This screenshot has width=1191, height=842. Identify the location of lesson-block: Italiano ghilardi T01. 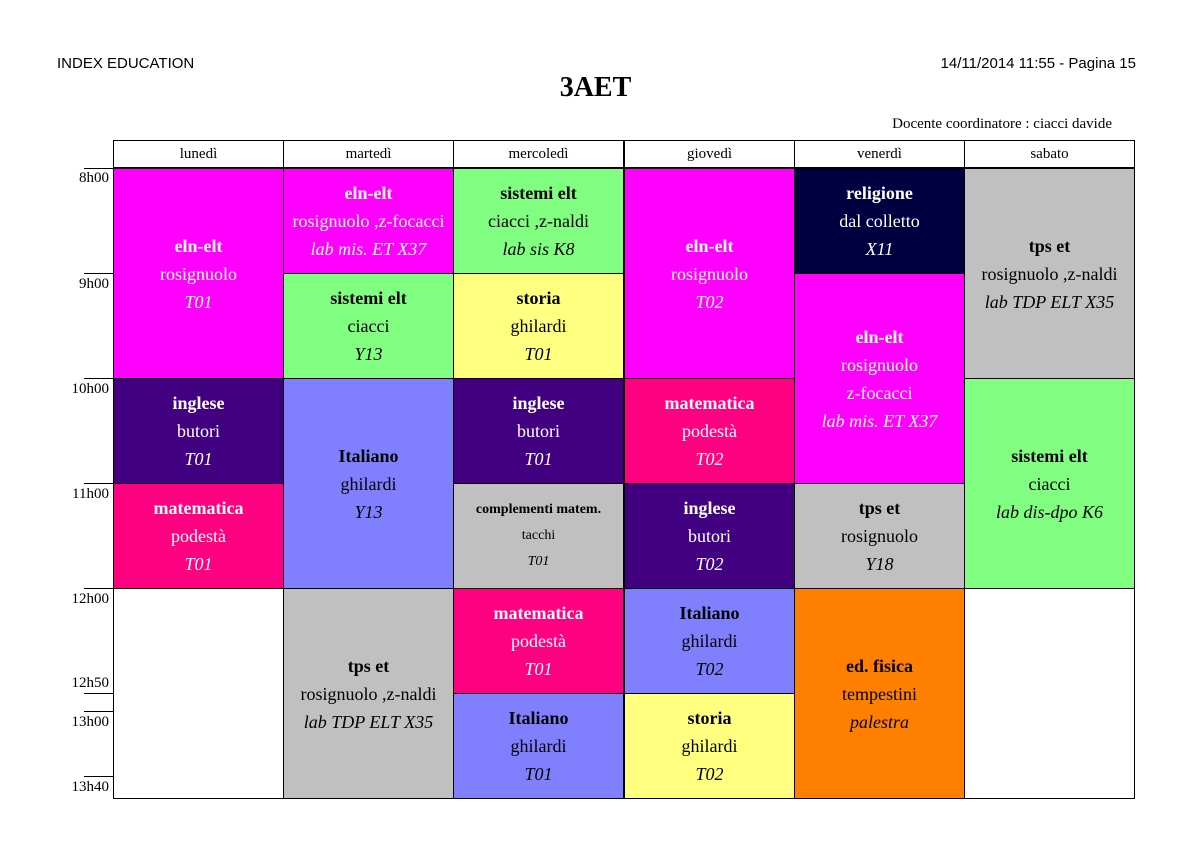
(538, 746).